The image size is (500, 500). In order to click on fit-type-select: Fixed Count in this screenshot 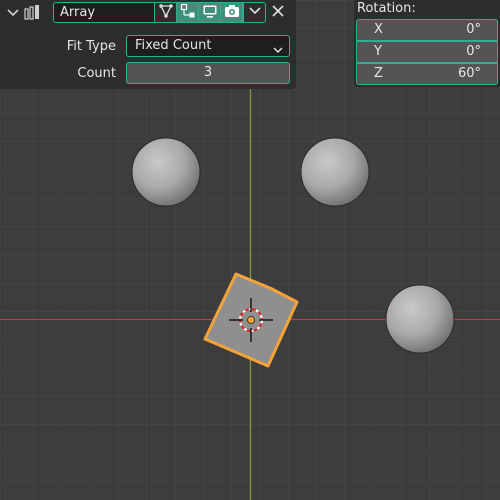, I will do `click(208, 46)`.